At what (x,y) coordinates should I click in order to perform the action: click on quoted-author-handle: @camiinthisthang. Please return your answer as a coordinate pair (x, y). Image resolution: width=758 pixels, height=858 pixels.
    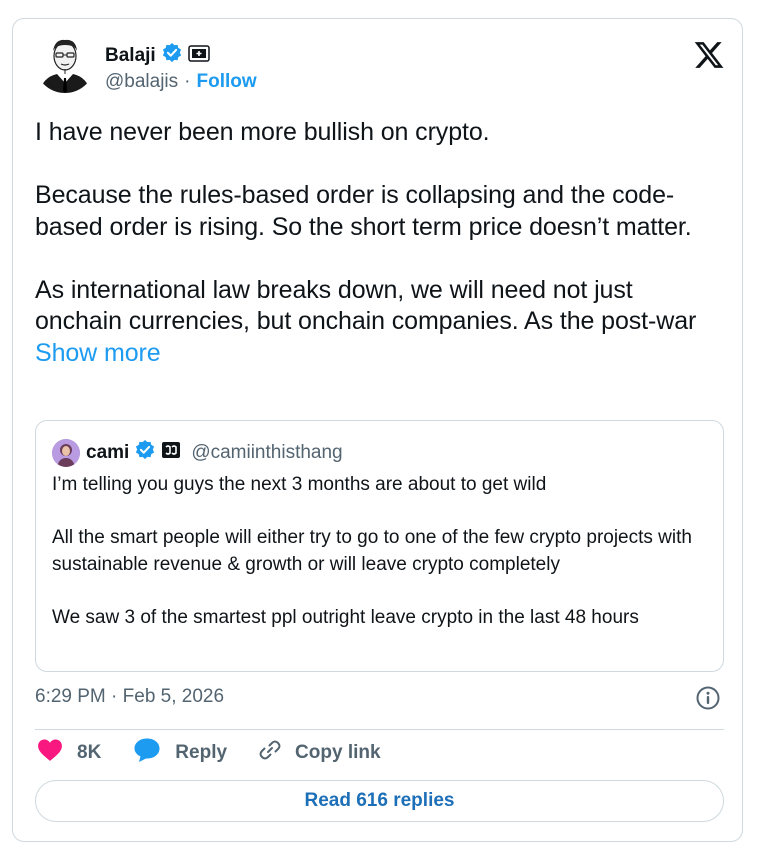
    Looking at the image, I should click on (267, 452).